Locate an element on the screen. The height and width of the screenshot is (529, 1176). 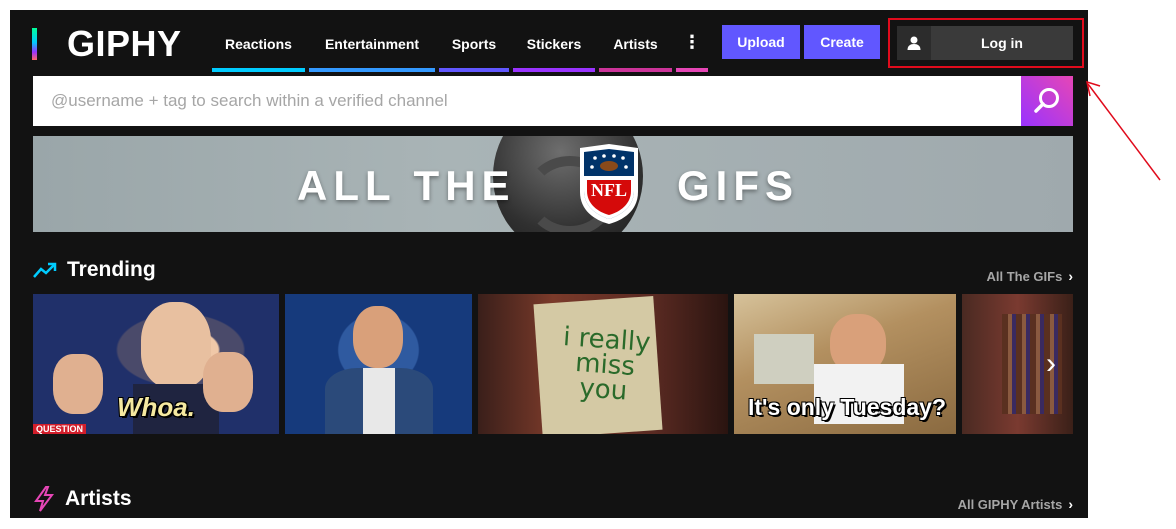
trending-gif-4: It's only Tuesday? is located at coordinates (845, 364).